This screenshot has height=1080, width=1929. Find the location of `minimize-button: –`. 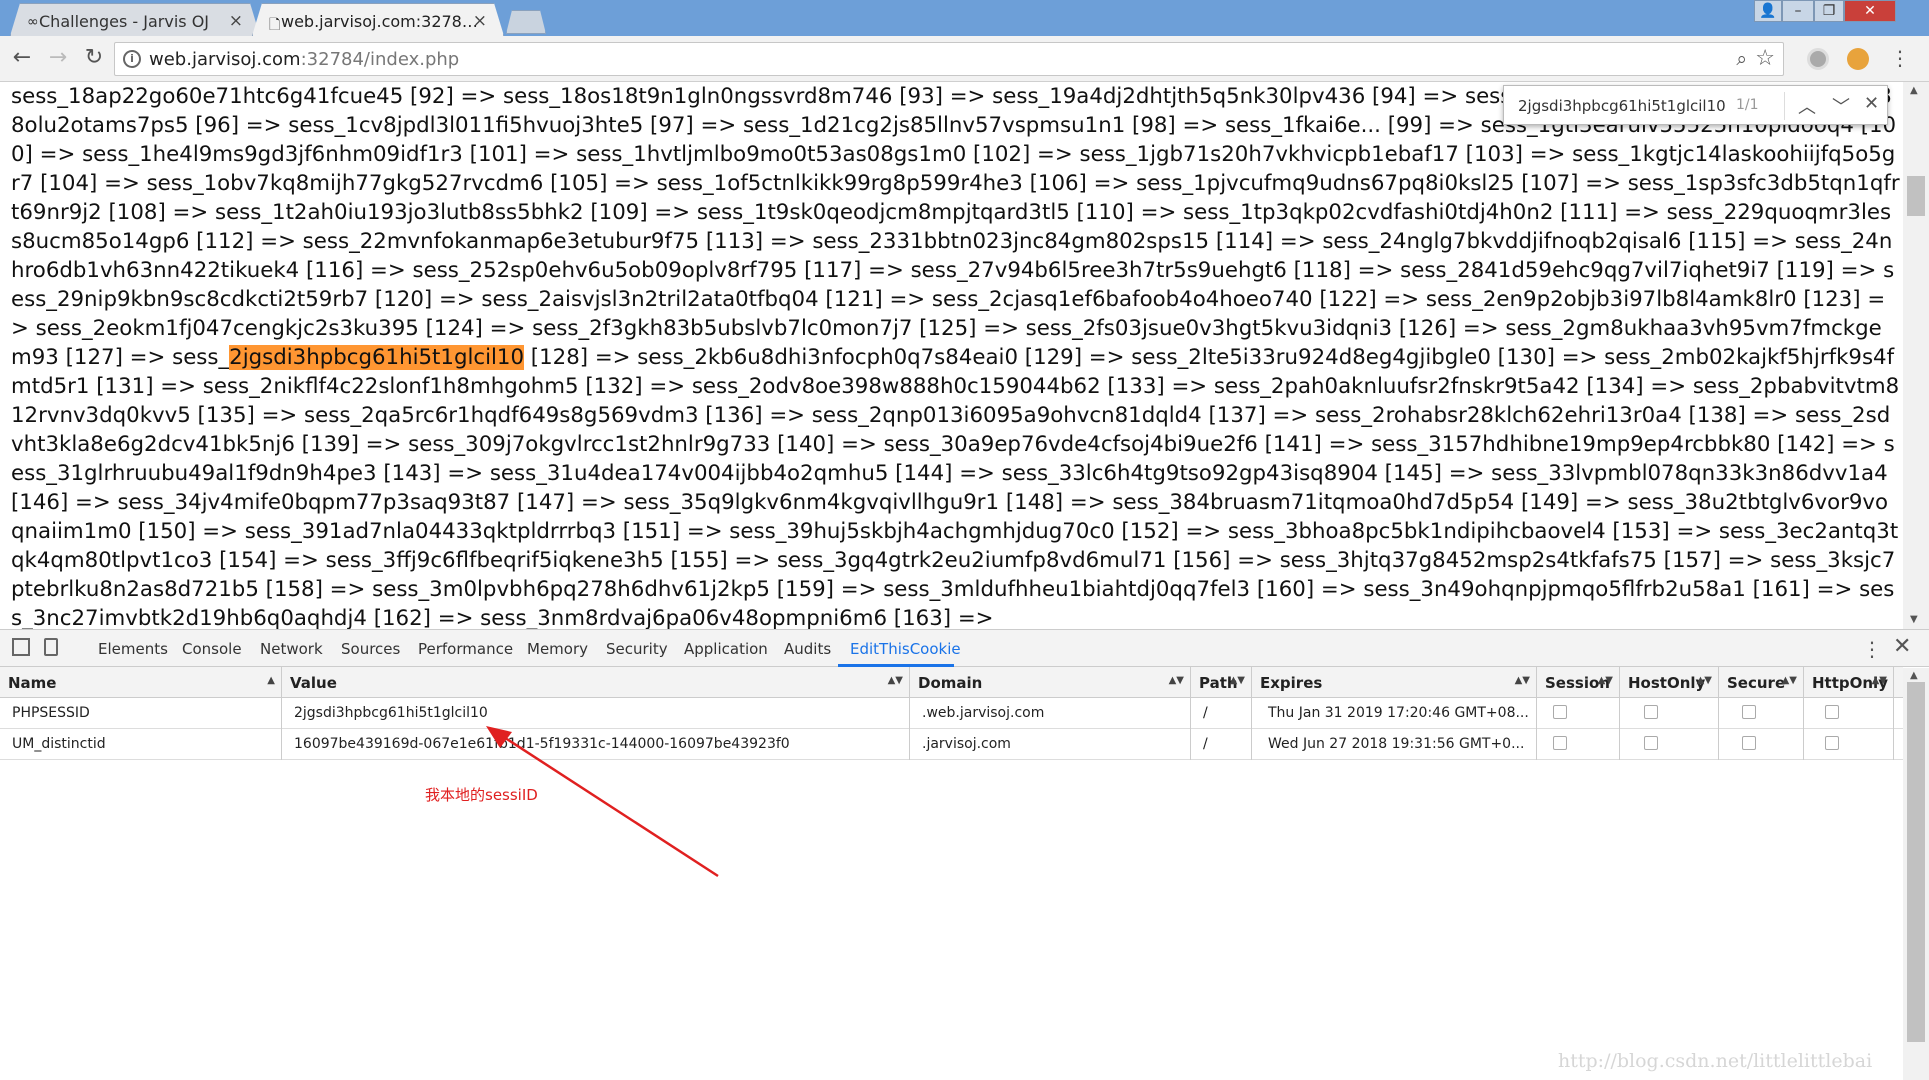

minimize-button: – is located at coordinates (1798, 11).